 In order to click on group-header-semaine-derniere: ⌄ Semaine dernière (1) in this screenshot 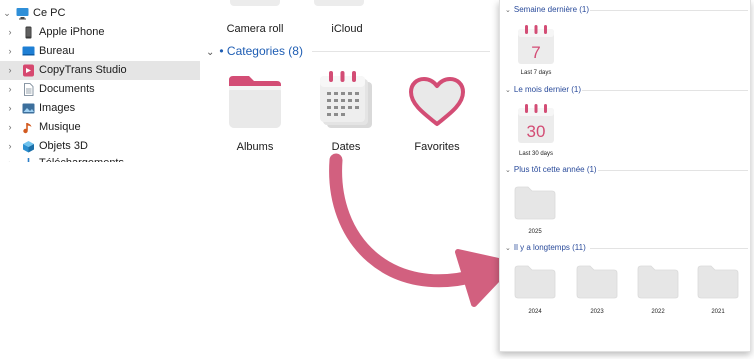, I will do `click(547, 9)`.